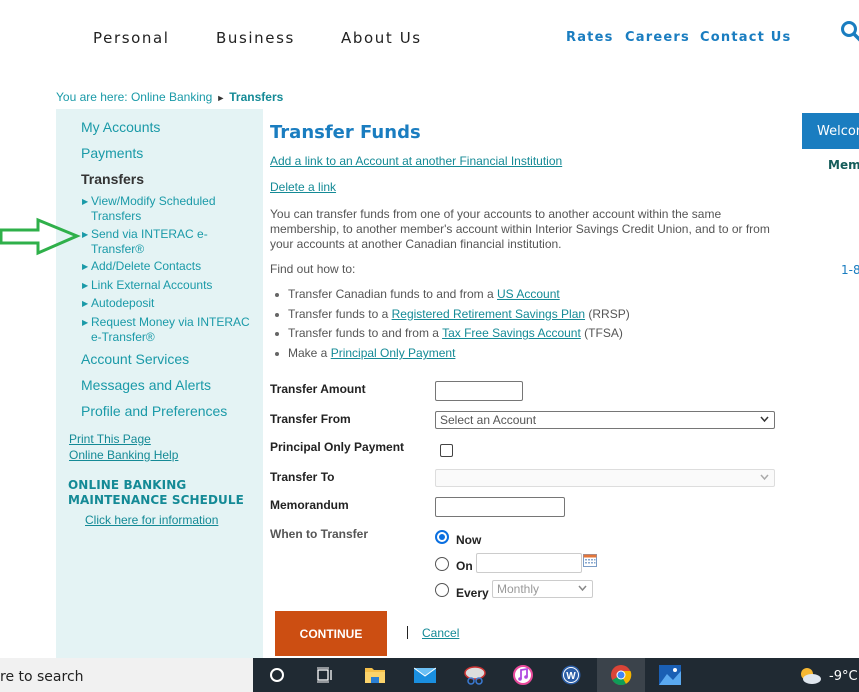 The height and width of the screenshot is (692, 859). What do you see at coordinates (156, 493) in the screenshot?
I see `maintenance-schedule-heading: ONLINE BANKING MAINTENANCE SCHEDULE` at bounding box center [156, 493].